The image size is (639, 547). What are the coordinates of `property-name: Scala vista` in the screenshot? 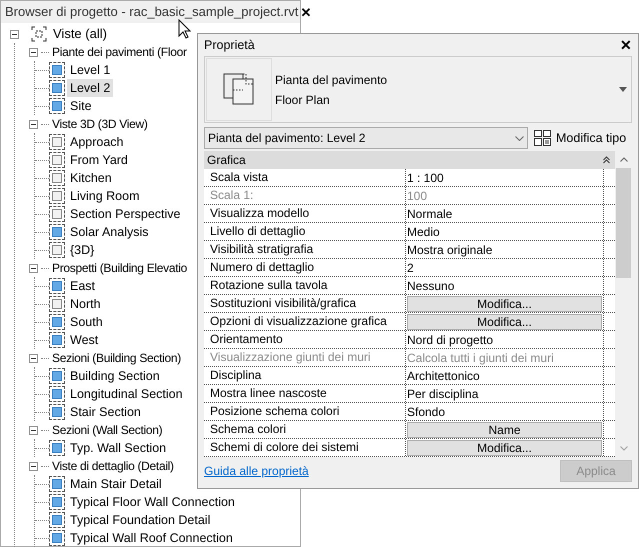 It's located at (305, 177).